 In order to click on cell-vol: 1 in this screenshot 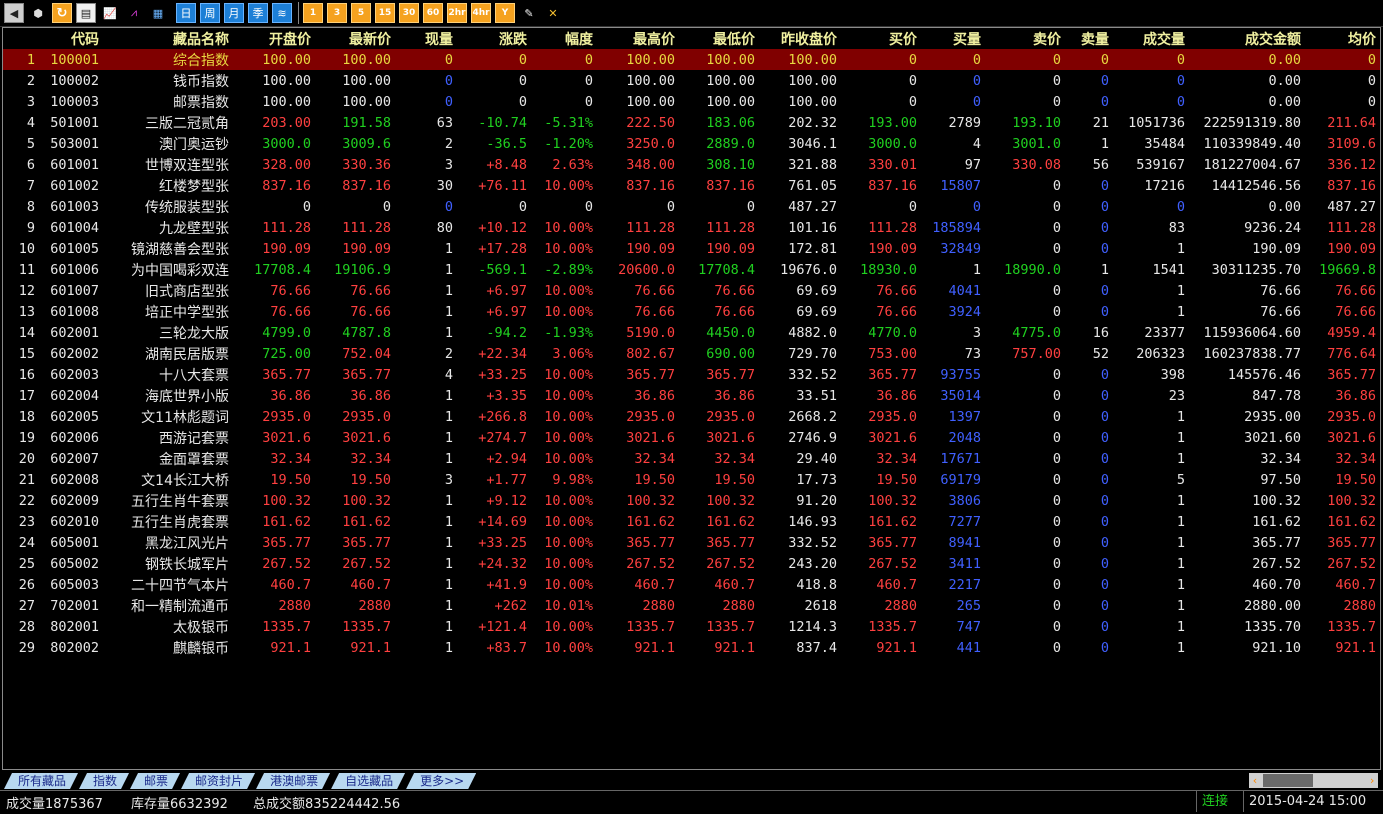, I will do `click(448, 416)`.